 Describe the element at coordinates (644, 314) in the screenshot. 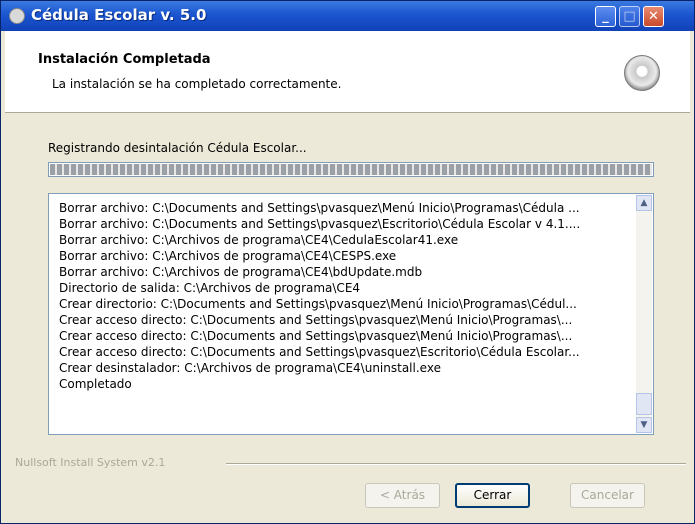

I see `log-scrollbar: ▲ ▼` at that location.